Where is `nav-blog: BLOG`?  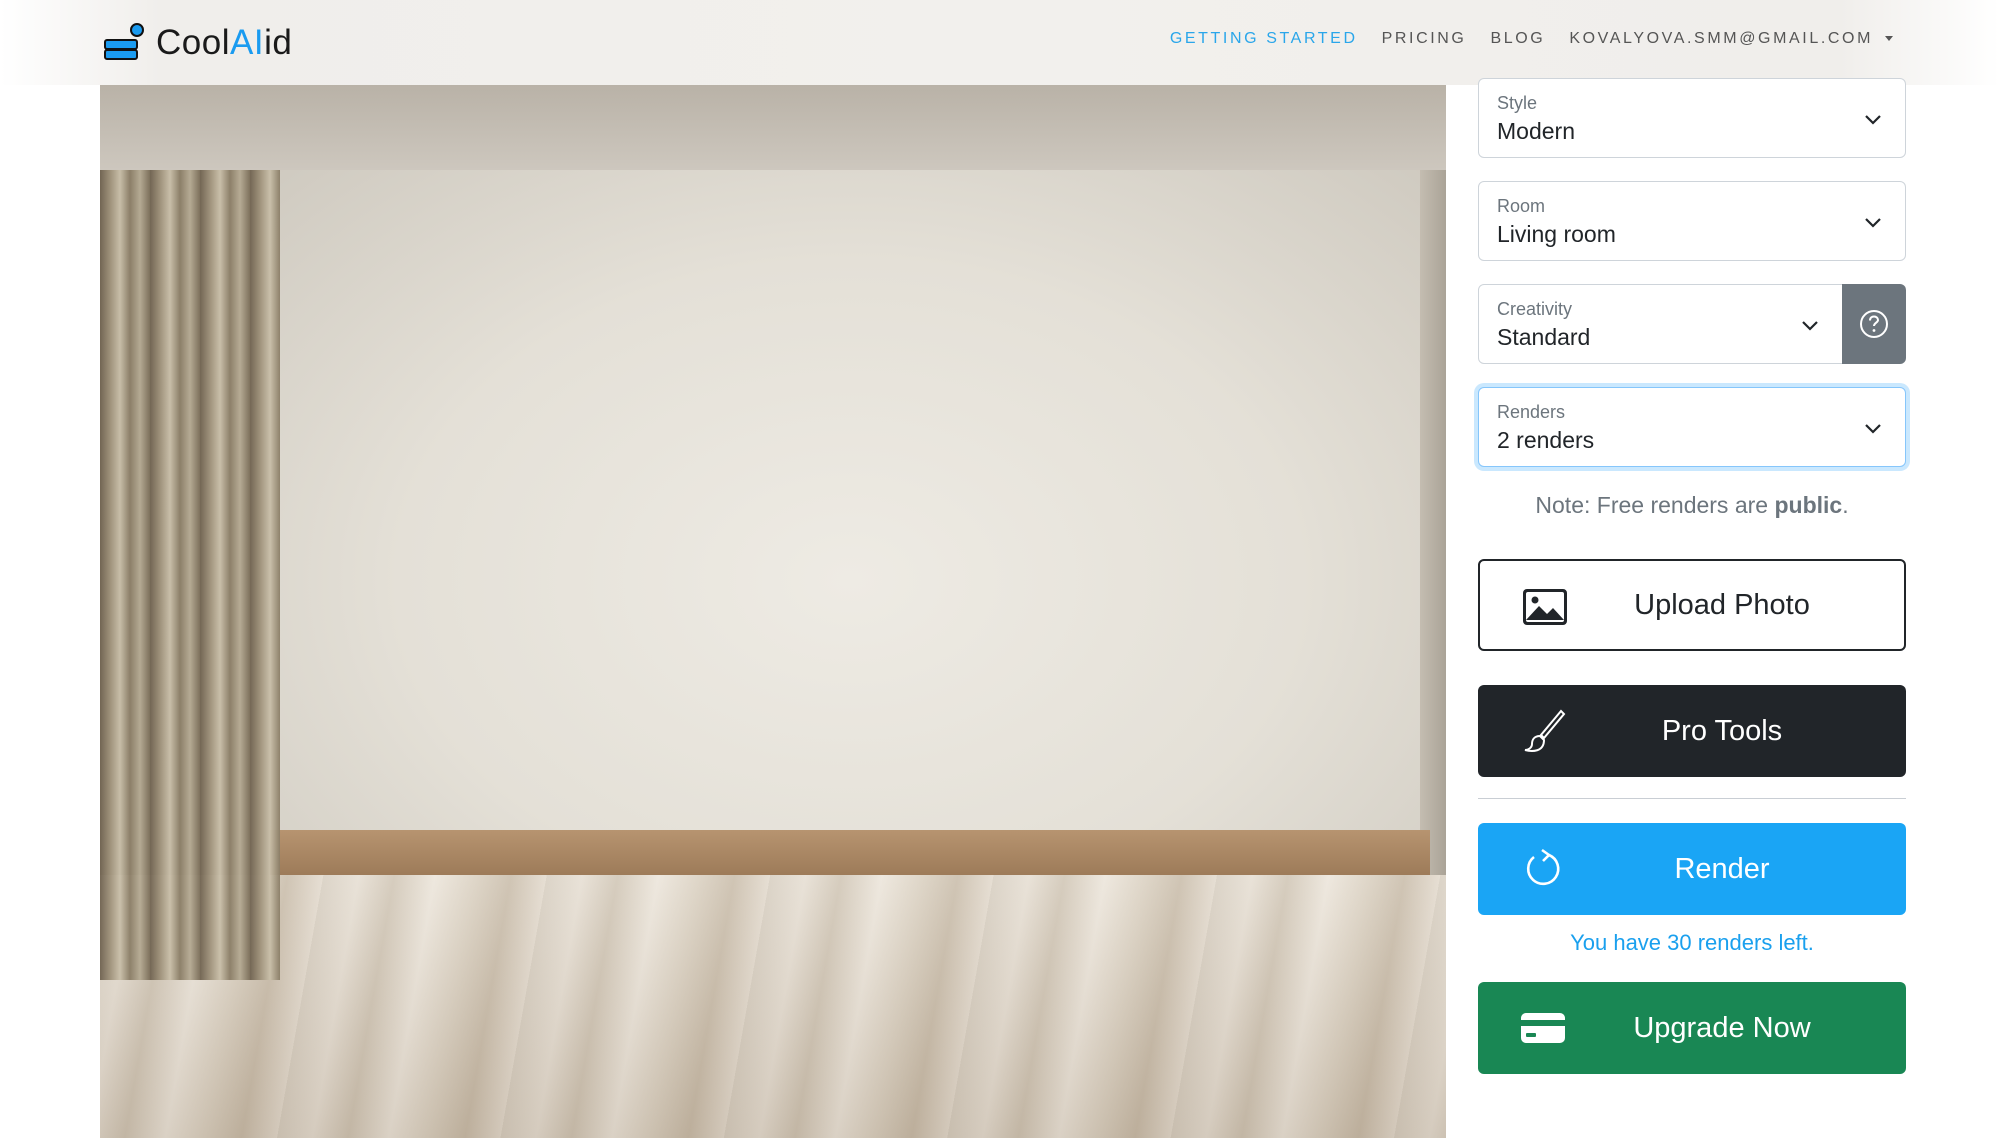 nav-blog: BLOG is located at coordinates (1517, 39).